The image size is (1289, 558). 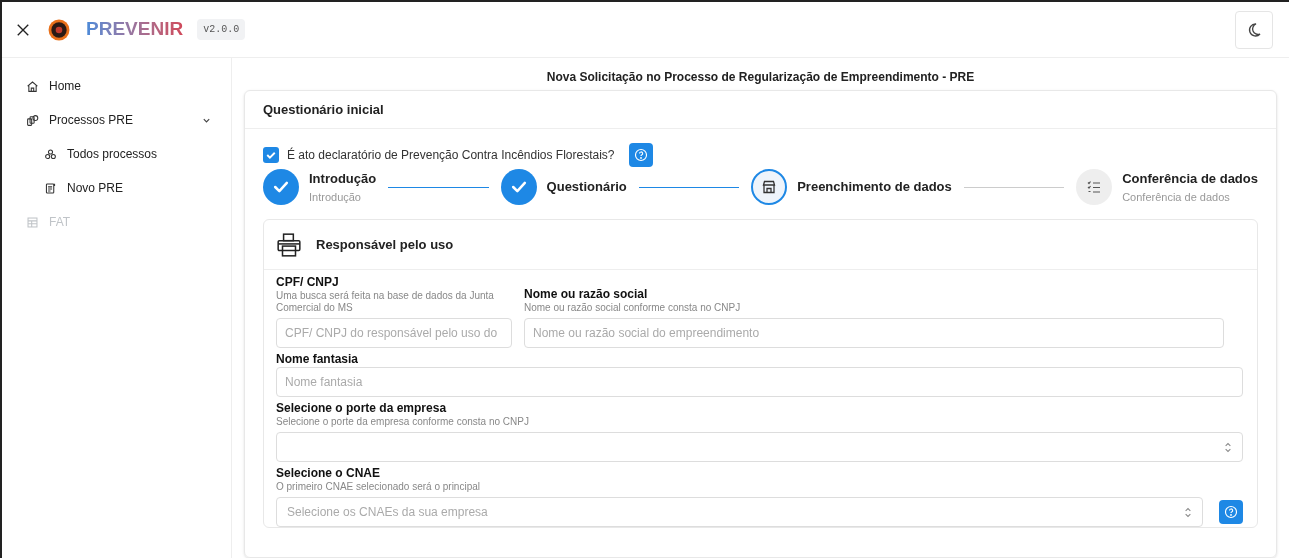 What do you see at coordinates (335, 197) in the screenshot?
I see `step-subtitle: Introdução` at bounding box center [335, 197].